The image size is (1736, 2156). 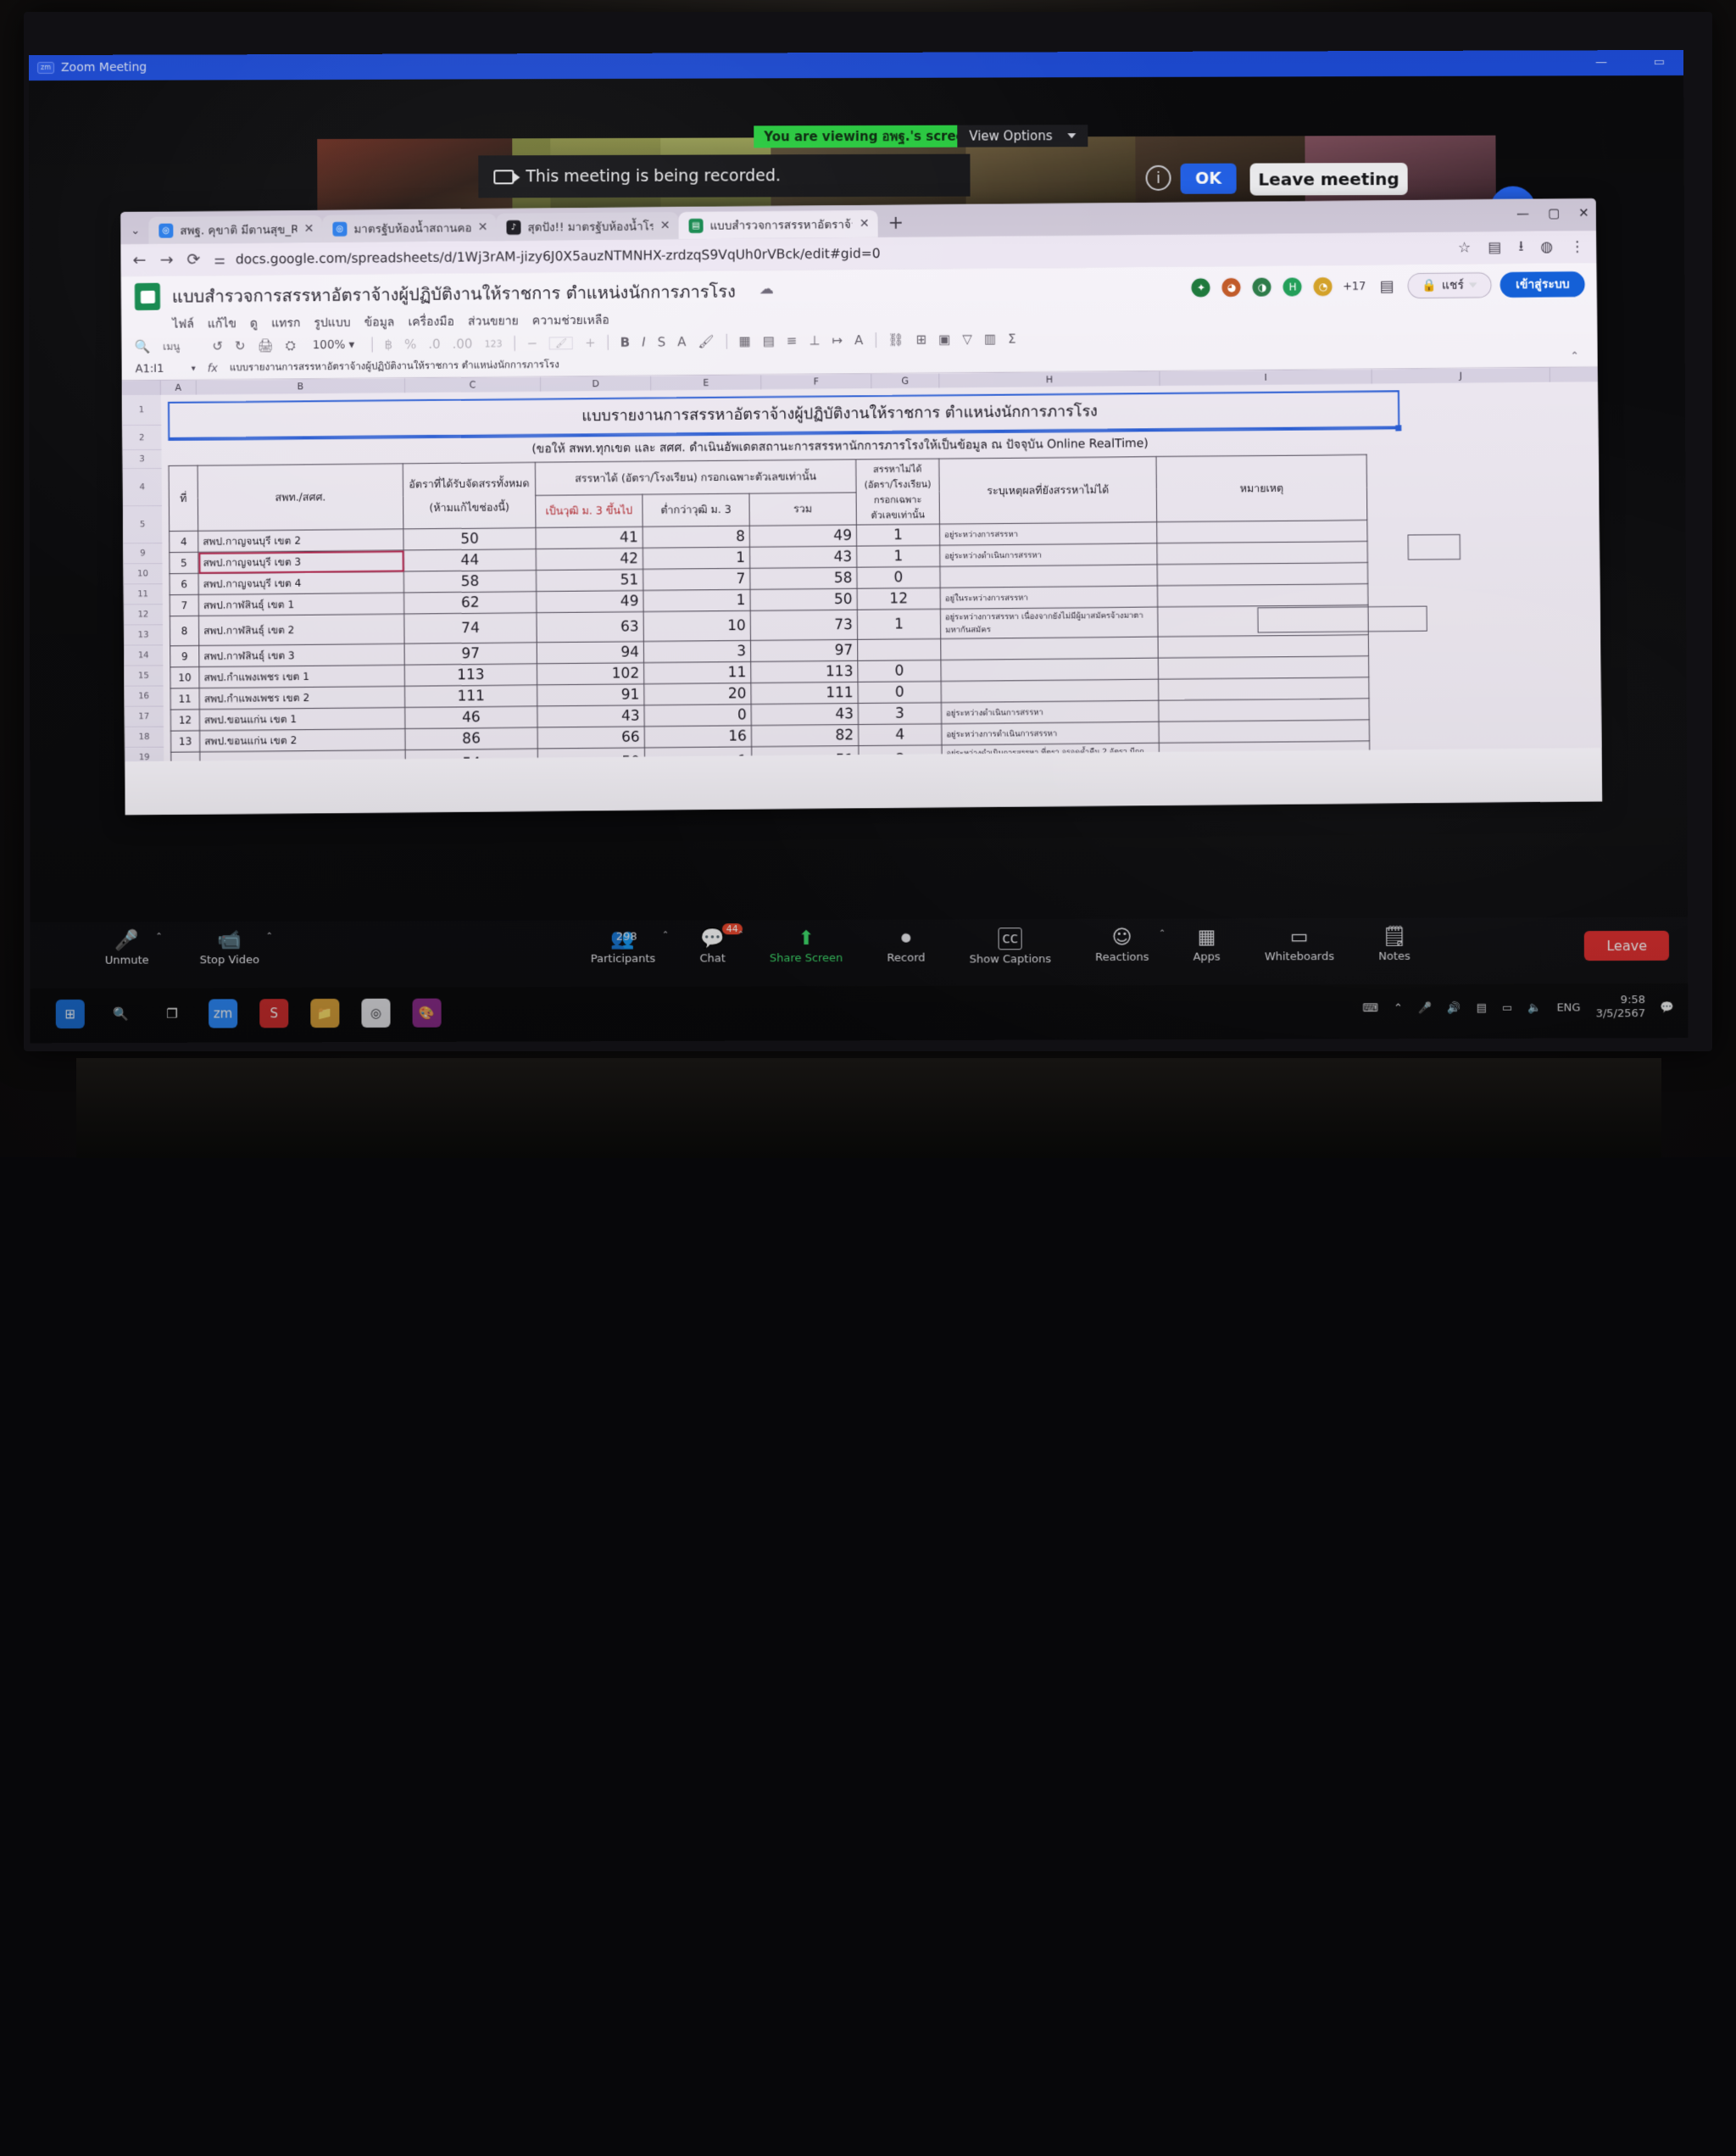 What do you see at coordinates (469, 582) in the screenshot?
I see `cell-allocated: 58` at bounding box center [469, 582].